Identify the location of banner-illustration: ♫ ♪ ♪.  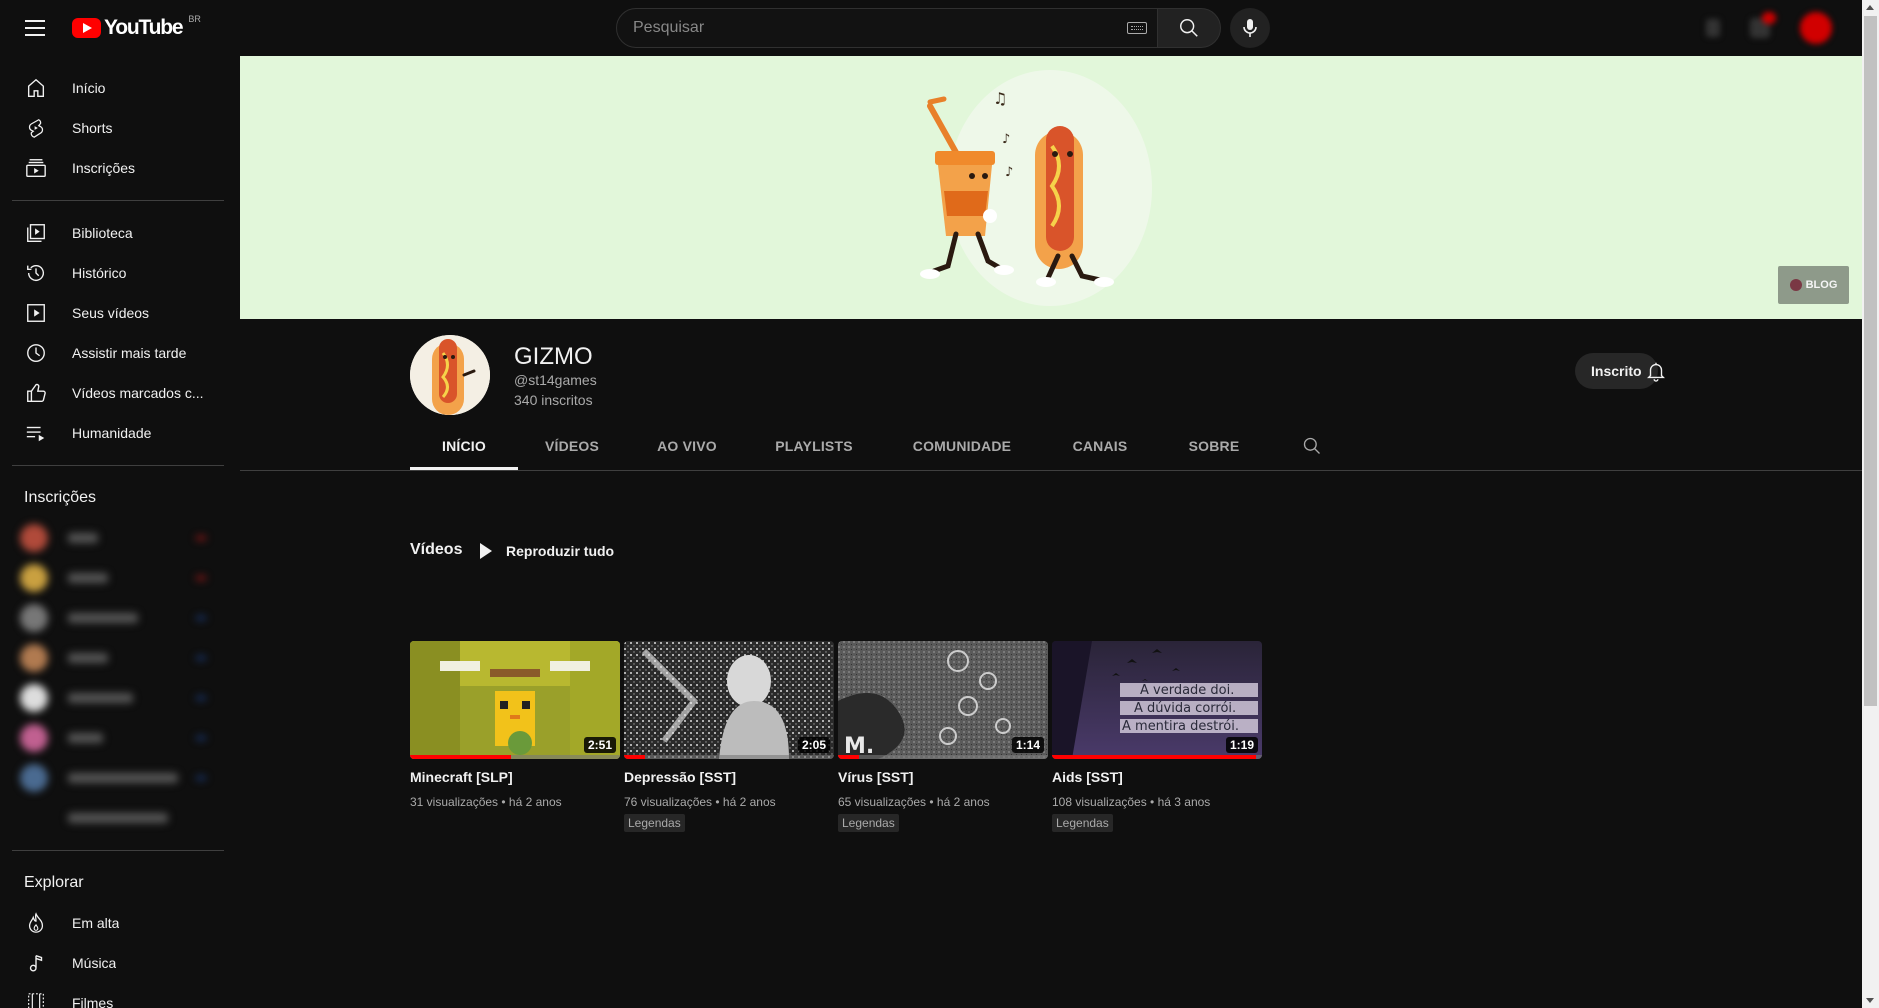
(1036, 188).